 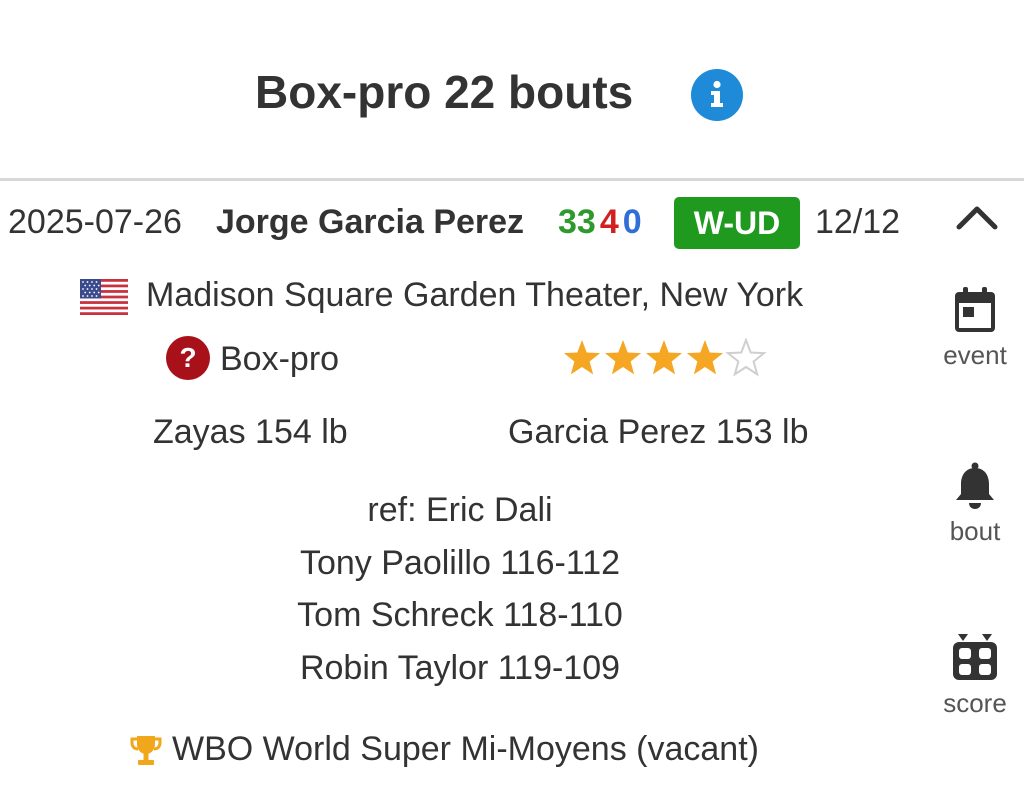 I want to click on venue: Madison Square Garden Theater, New York, so click(x=475, y=295).